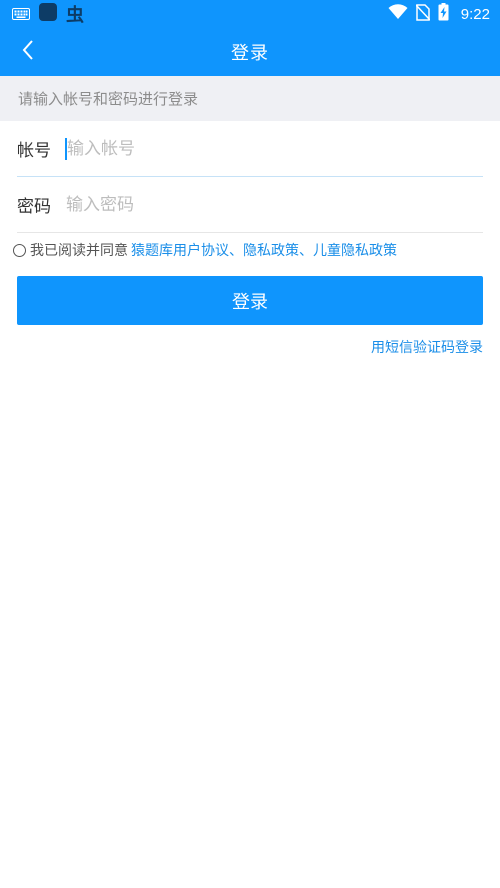 The height and width of the screenshot is (888, 500). Describe the element at coordinates (180, 250) in the screenshot. I see `user-agreement-link: 猿题库用户协议` at that location.